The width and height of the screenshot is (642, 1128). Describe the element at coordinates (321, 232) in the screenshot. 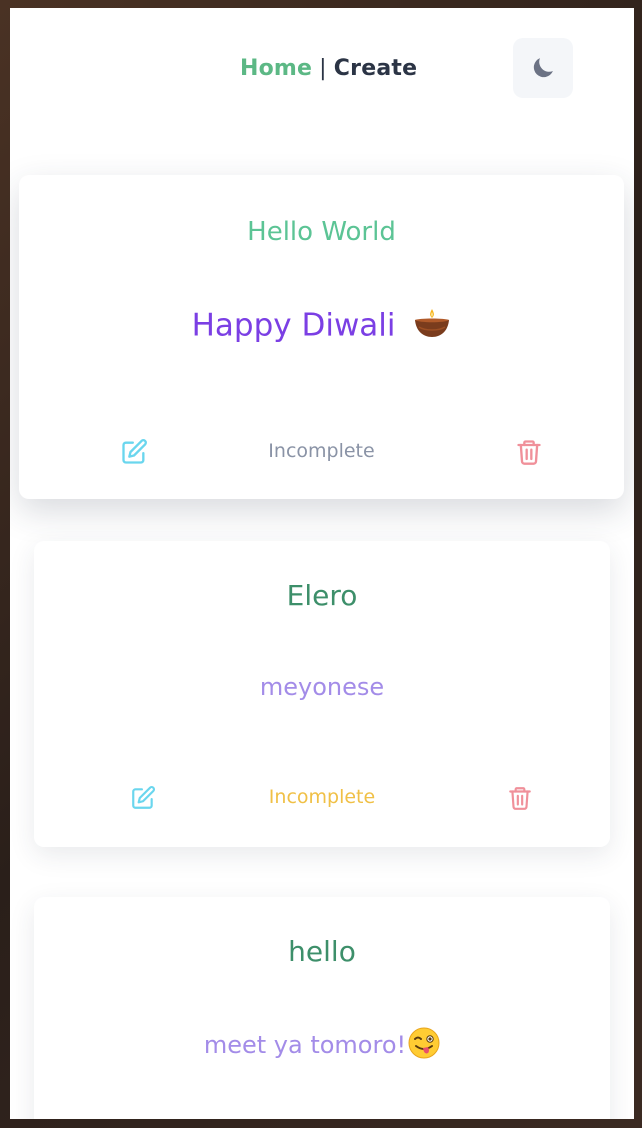

I see `note-title: Hello World` at that location.